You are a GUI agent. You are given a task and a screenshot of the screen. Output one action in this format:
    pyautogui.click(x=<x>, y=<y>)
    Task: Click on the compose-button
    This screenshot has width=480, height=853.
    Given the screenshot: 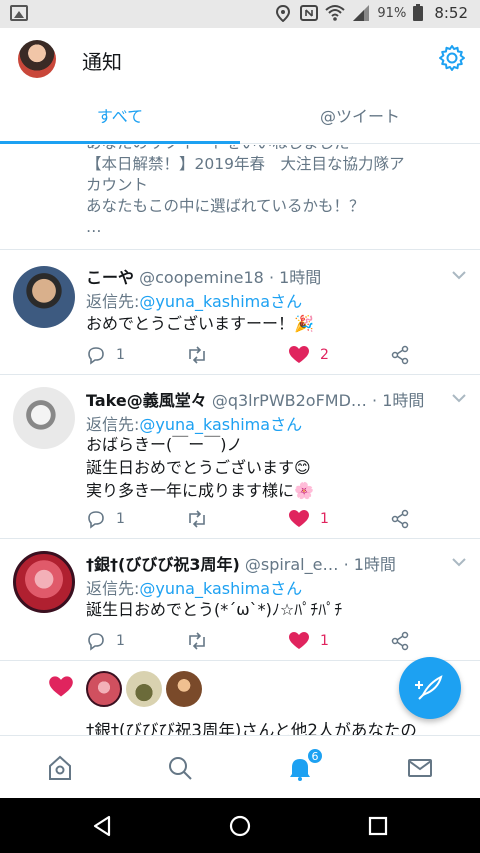 What is the action you would take?
    pyautogui.click(x=430, y=688)
    